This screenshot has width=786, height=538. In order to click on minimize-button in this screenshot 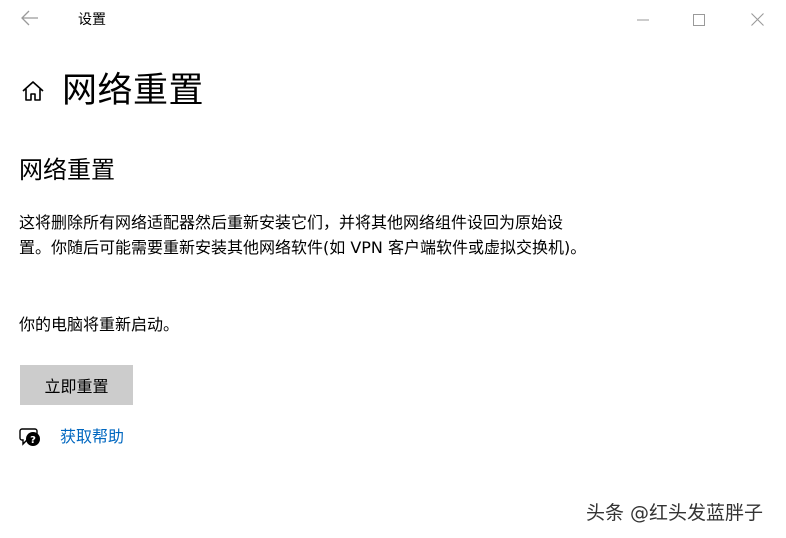, I will do `click(643, 20)`.